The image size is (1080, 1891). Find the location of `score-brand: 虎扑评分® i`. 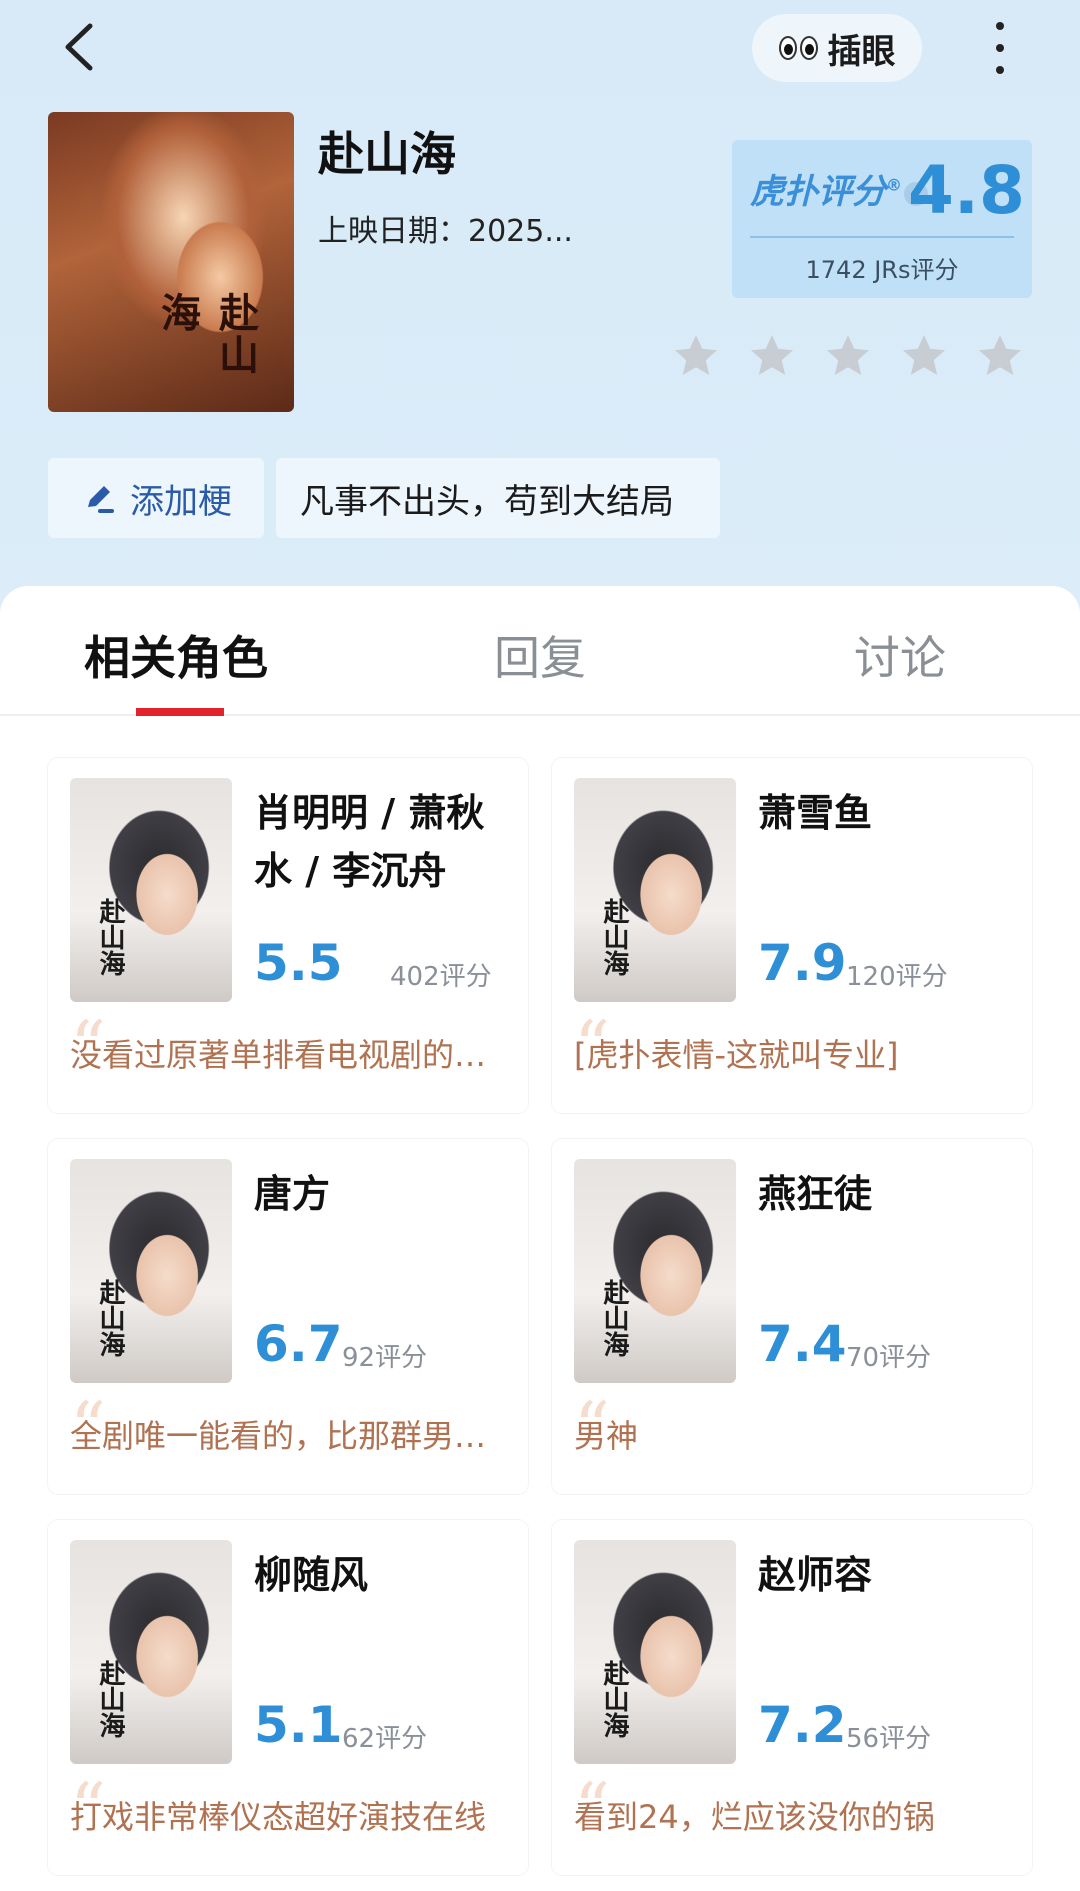

score-brand: 虎扑评分® i is located at coordinates (839, 188).